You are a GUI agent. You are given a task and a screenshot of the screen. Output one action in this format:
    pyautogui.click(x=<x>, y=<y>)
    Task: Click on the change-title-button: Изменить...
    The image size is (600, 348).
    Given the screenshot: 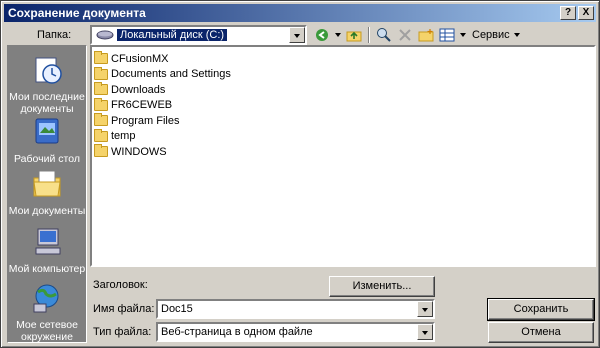 What is the action you would take?
    pyautogui.click(x=382, y=286)
    